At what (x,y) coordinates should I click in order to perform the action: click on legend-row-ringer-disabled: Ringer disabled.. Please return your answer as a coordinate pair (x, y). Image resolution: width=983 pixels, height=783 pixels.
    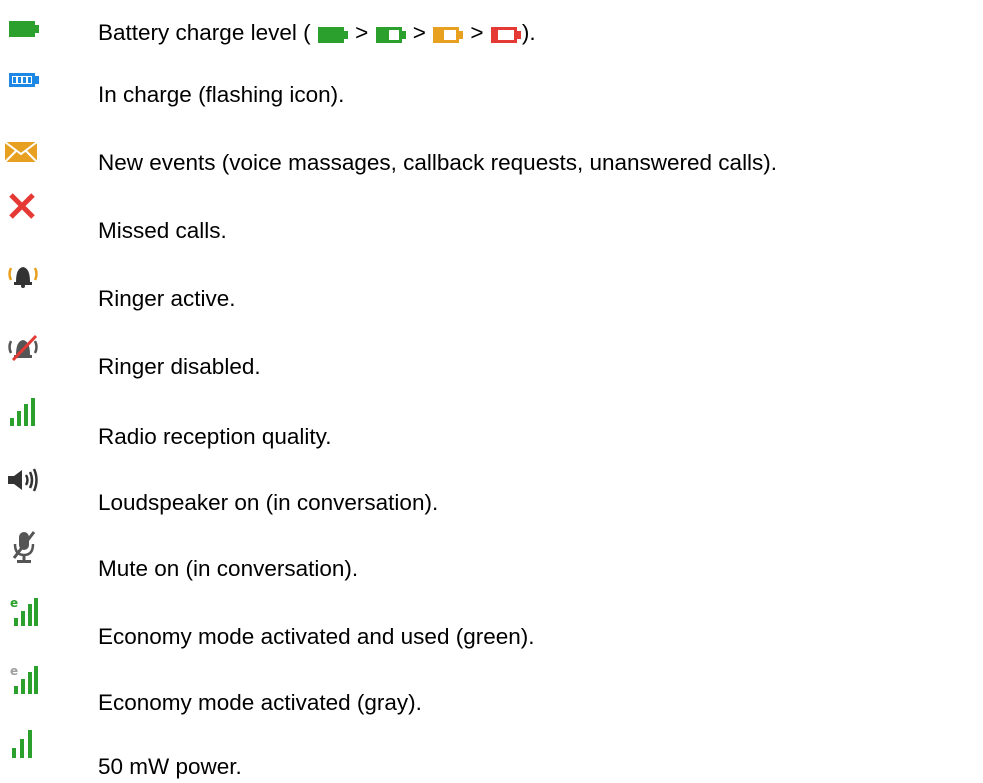
    Looking at the image, I should click on (491, 358).